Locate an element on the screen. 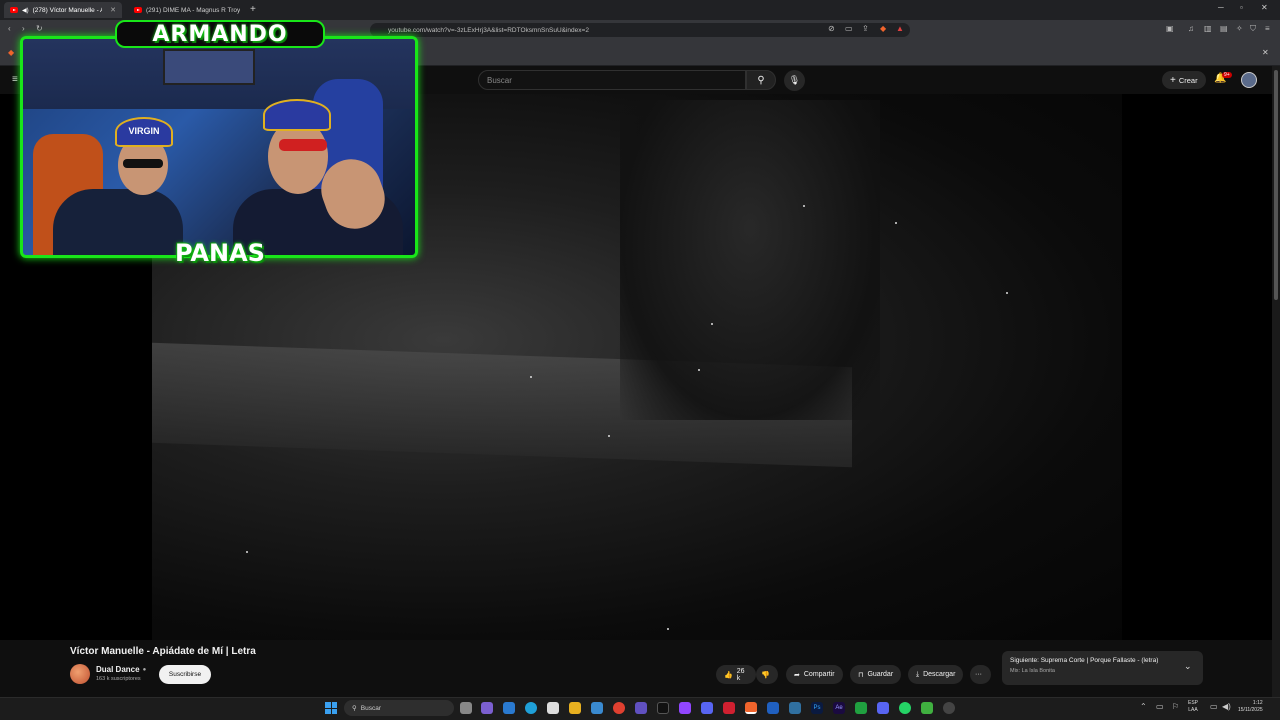 Image resolution: width=1280 pixels, height=720 pixels. file-explorer-icon is located at coordinates (575, 708).